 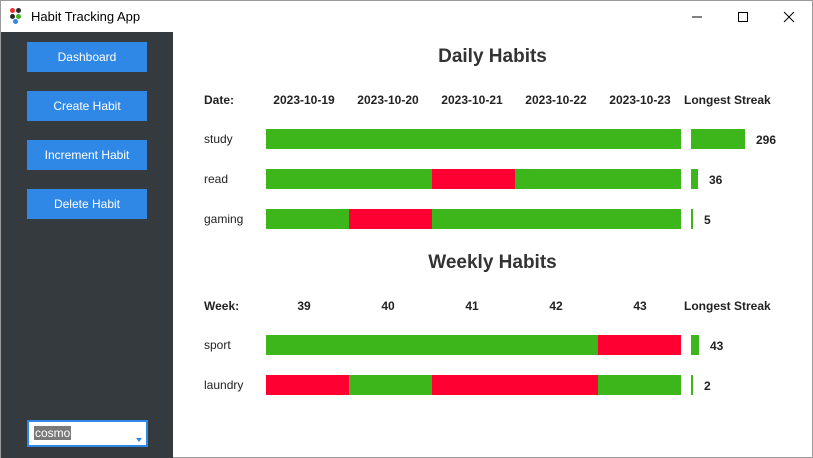 What do you see at coordinates (87, 204) in the screenshot?
I see `delete-habit-button: Delete Habit` at bounding box center [87, 204].